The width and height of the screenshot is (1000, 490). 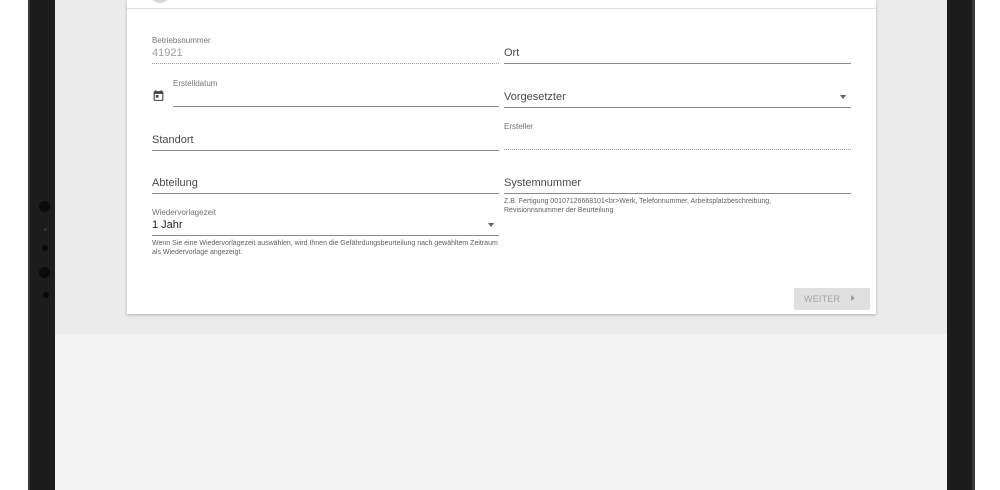 What do you see at coordinates (325, 51) in the screenshot?
I see `betriebsnummer-field: Betriebsnummer 41921` at bounding box center [325, 51].